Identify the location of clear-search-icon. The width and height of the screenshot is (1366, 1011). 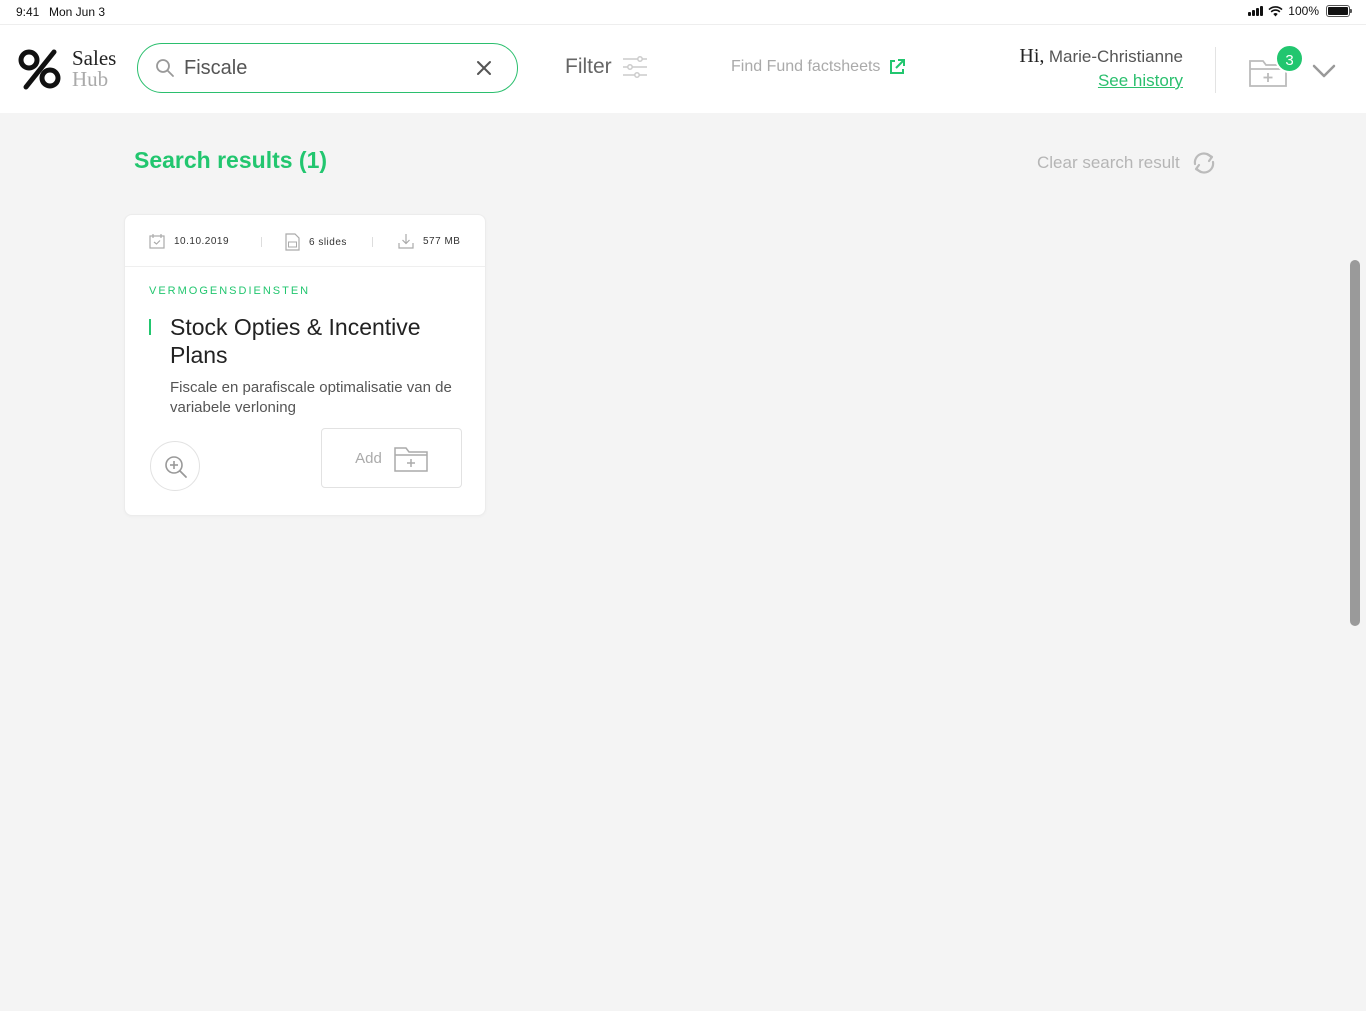
(484, 68).